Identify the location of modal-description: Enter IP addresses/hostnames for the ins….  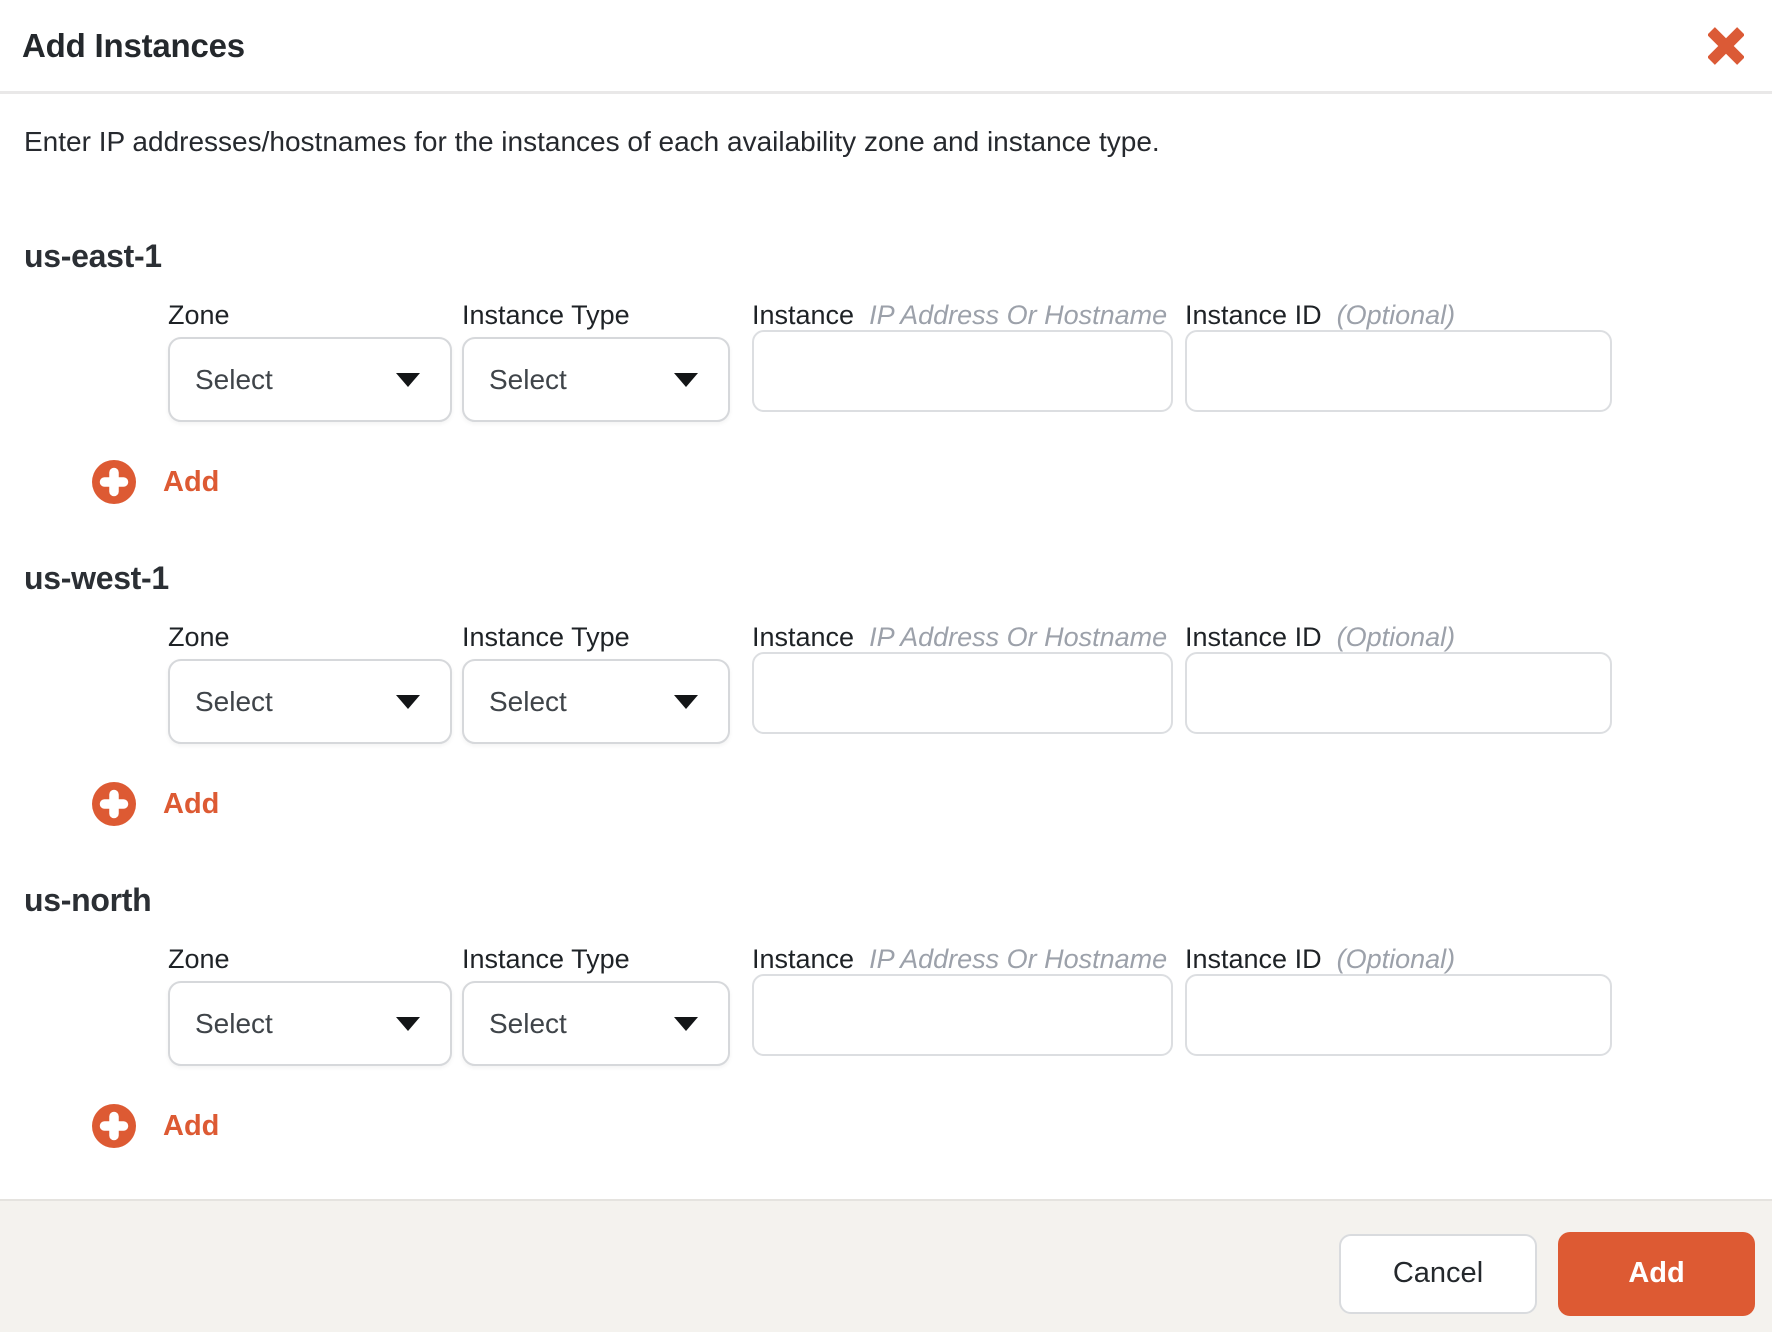
(592, 141).